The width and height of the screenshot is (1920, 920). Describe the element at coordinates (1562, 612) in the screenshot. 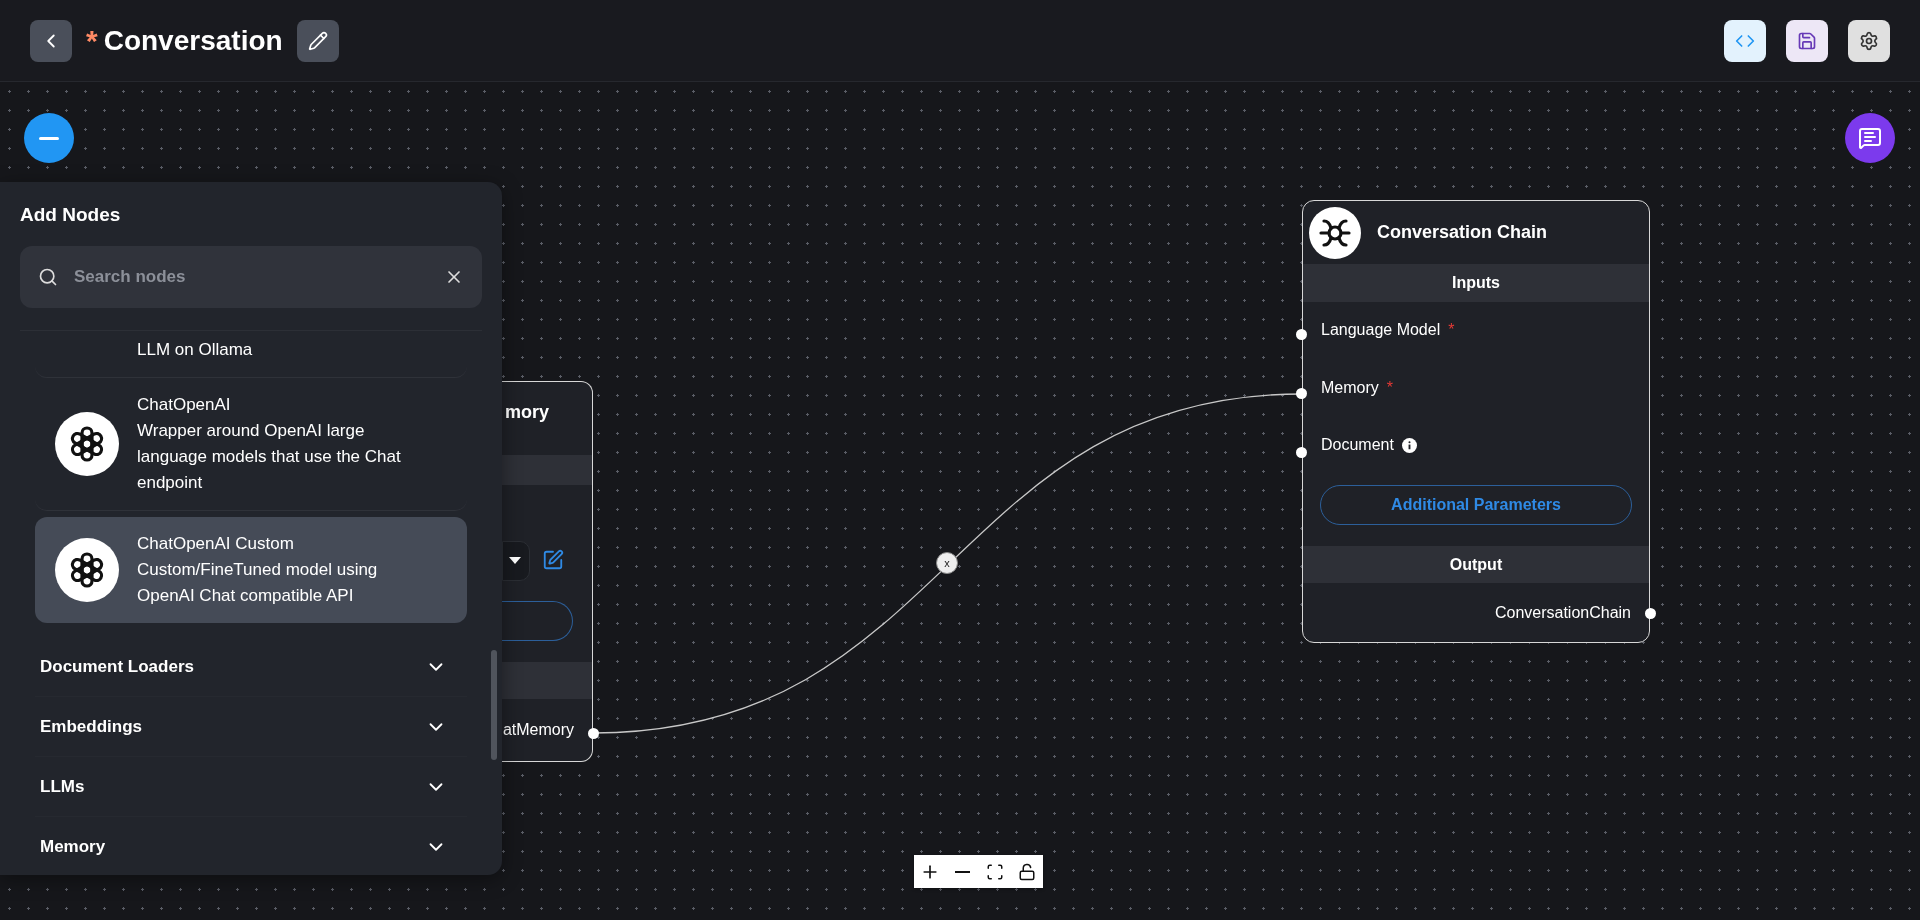

I see `output-label: ConversationChain` at that location.